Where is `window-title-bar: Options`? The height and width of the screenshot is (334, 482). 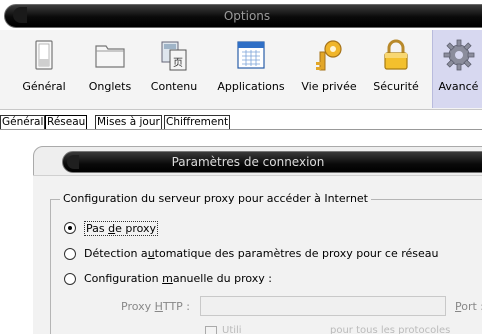
window-title-bar: Options is located at coordinates (243, 16).